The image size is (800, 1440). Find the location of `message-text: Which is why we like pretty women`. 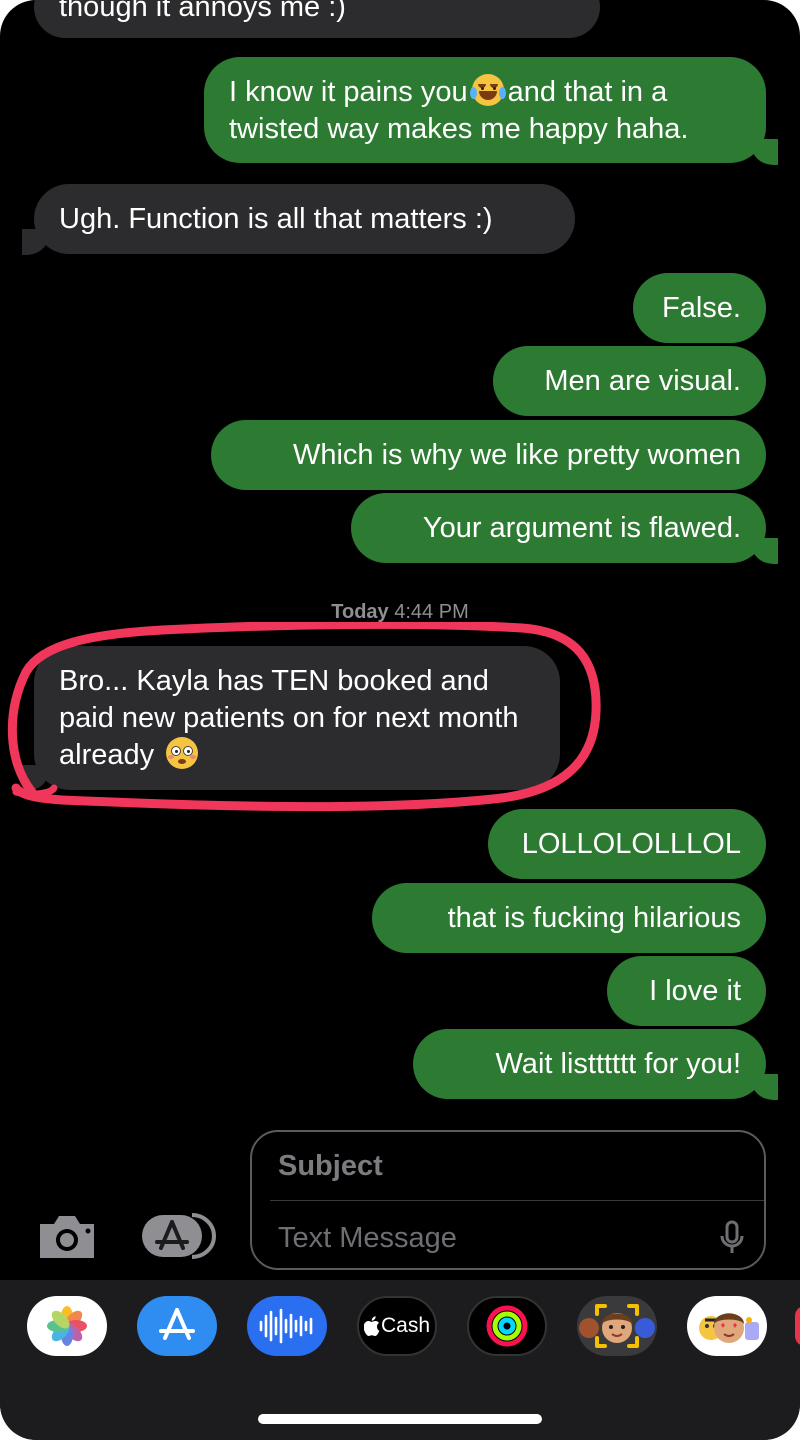

message-text: Which is why we like pretty women is located at coordinates (516, 454).